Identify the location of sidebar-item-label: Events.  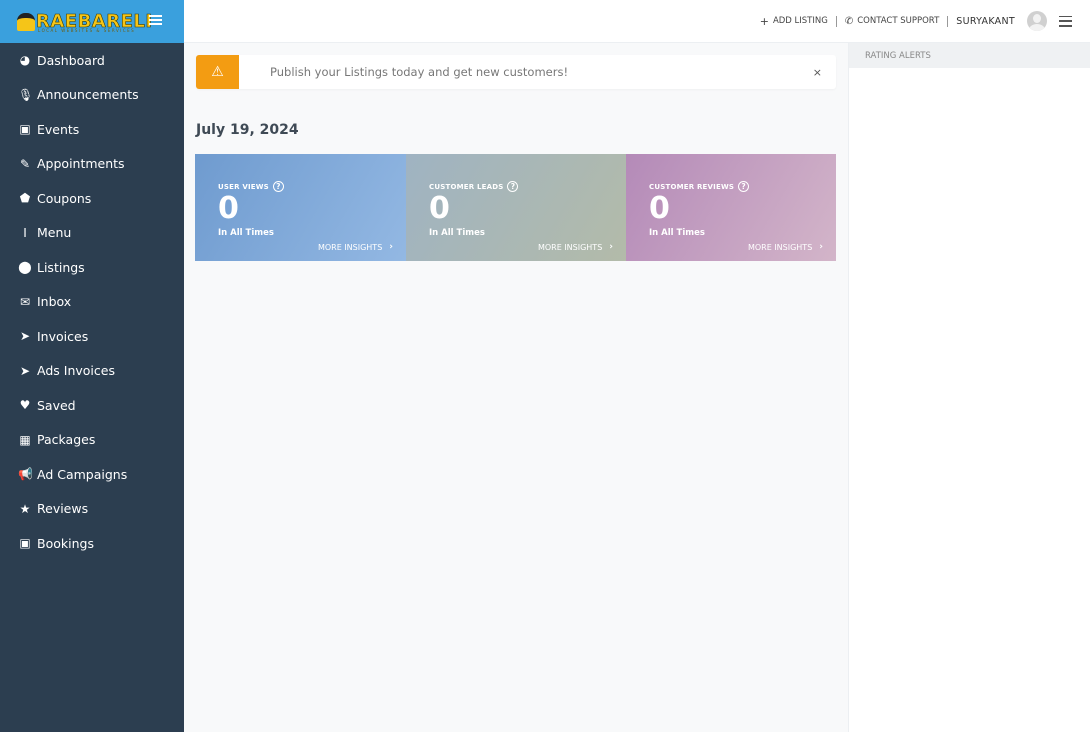
(58, 129).